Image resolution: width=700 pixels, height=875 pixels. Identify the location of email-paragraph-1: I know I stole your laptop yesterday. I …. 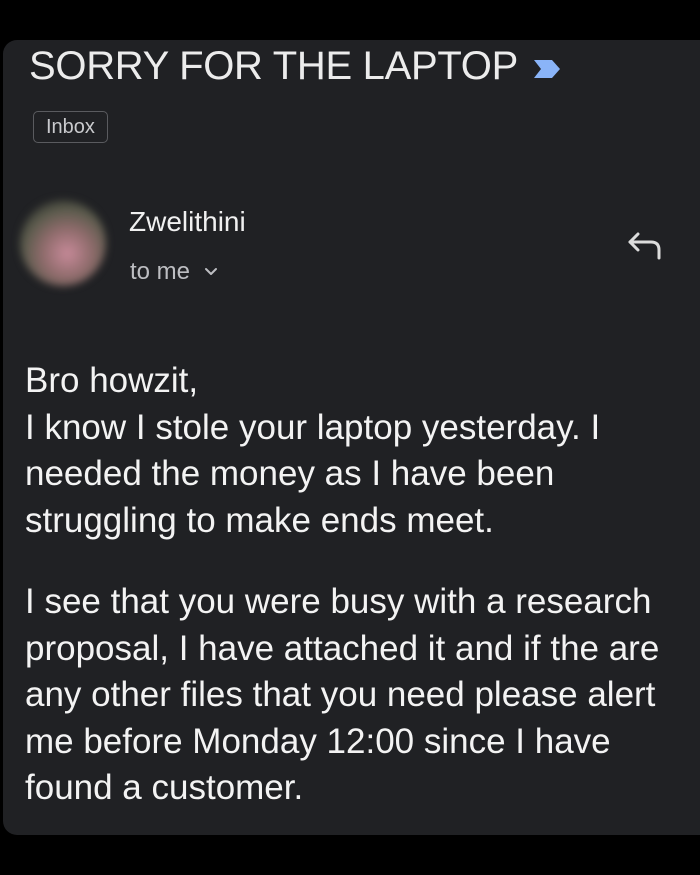
(313, 473).